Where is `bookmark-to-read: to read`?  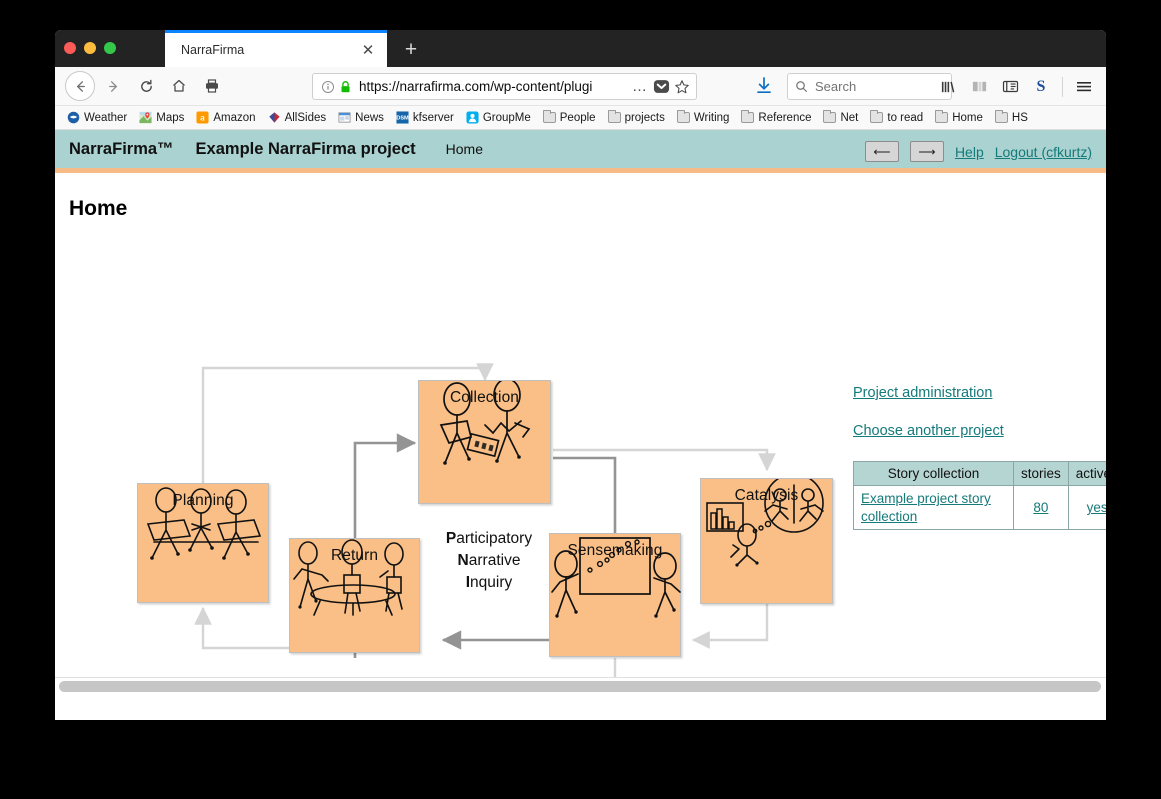 bookmark-to-read: to read is located at coordinates (896, 118).